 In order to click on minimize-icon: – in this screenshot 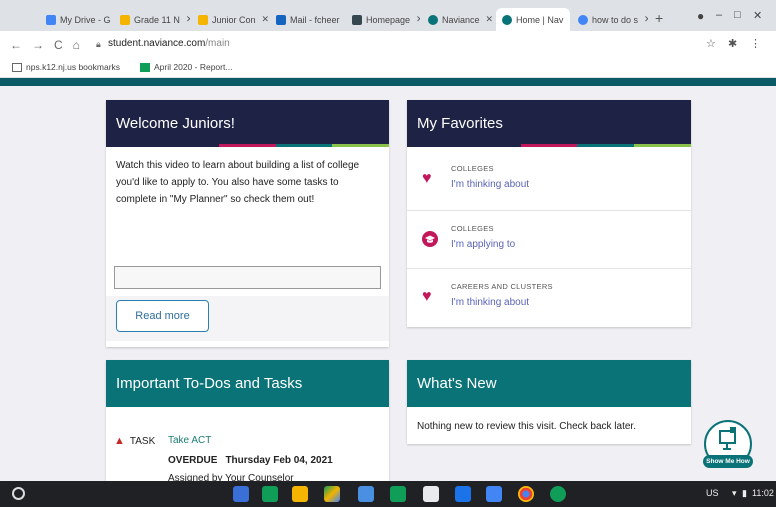, I will do `click(719, 15)`.